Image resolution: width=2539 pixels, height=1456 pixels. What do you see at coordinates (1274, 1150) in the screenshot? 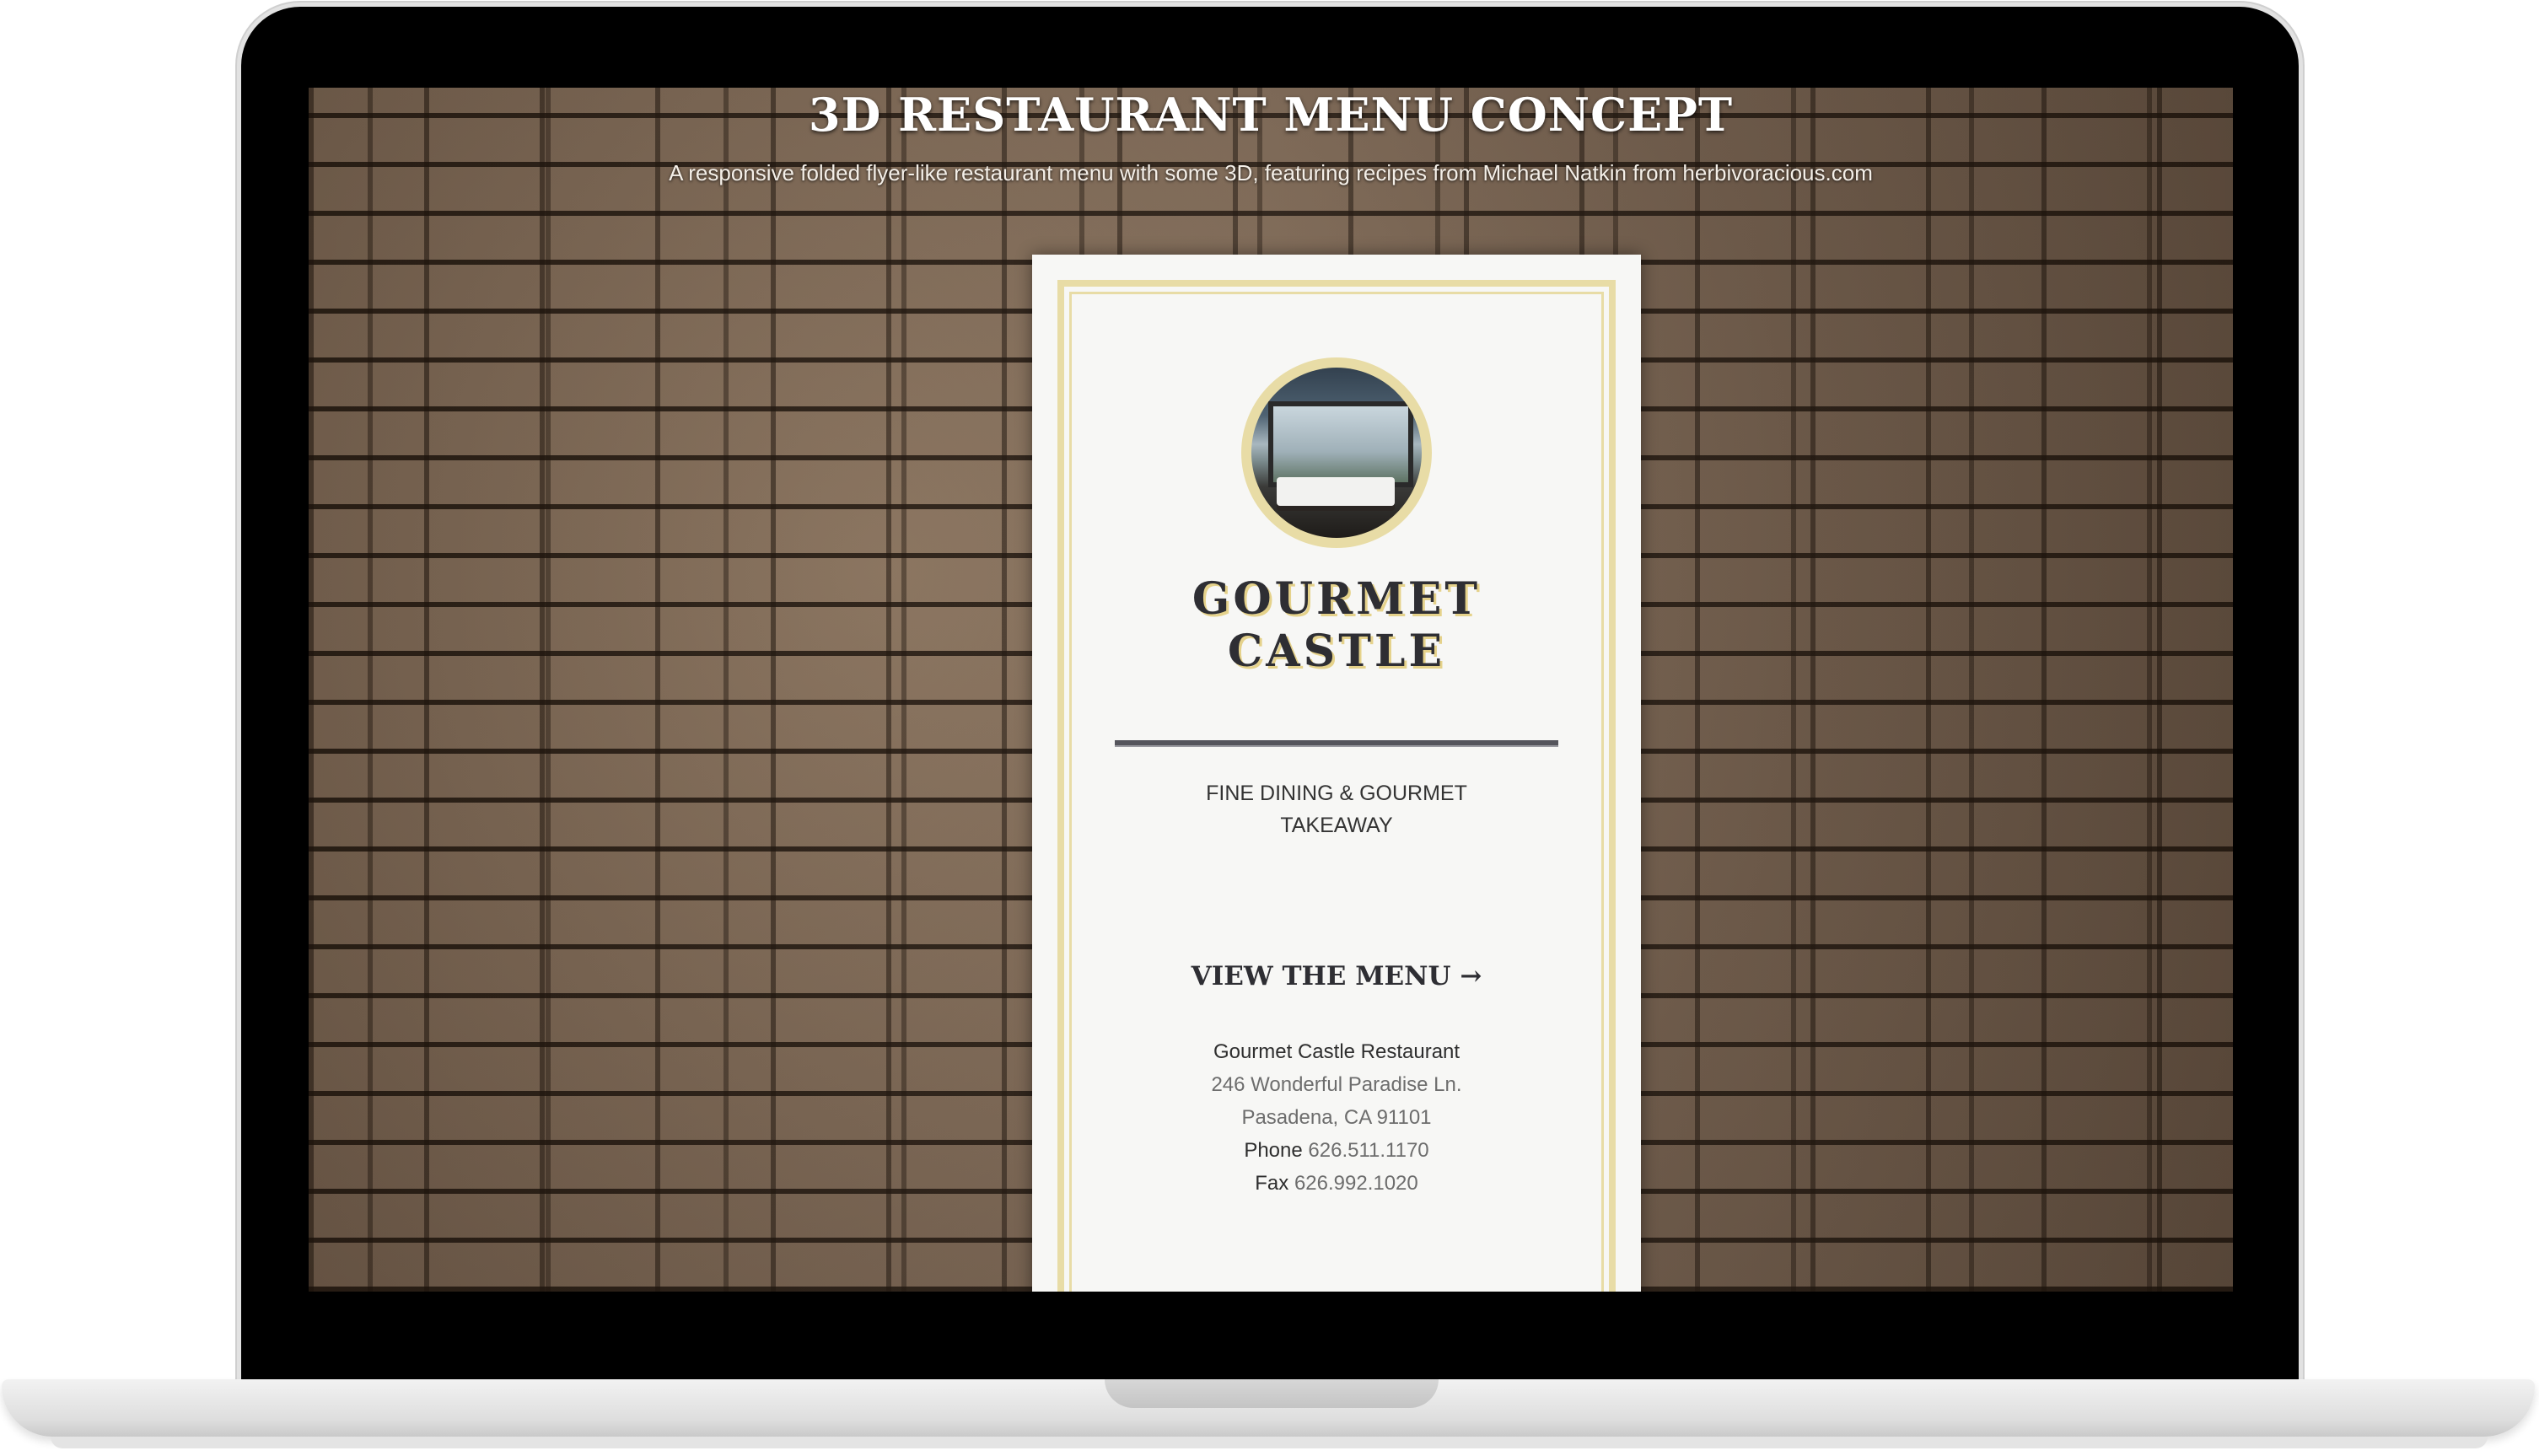
I see `phone-label: Phone` at bounding box center [1274, 1150].